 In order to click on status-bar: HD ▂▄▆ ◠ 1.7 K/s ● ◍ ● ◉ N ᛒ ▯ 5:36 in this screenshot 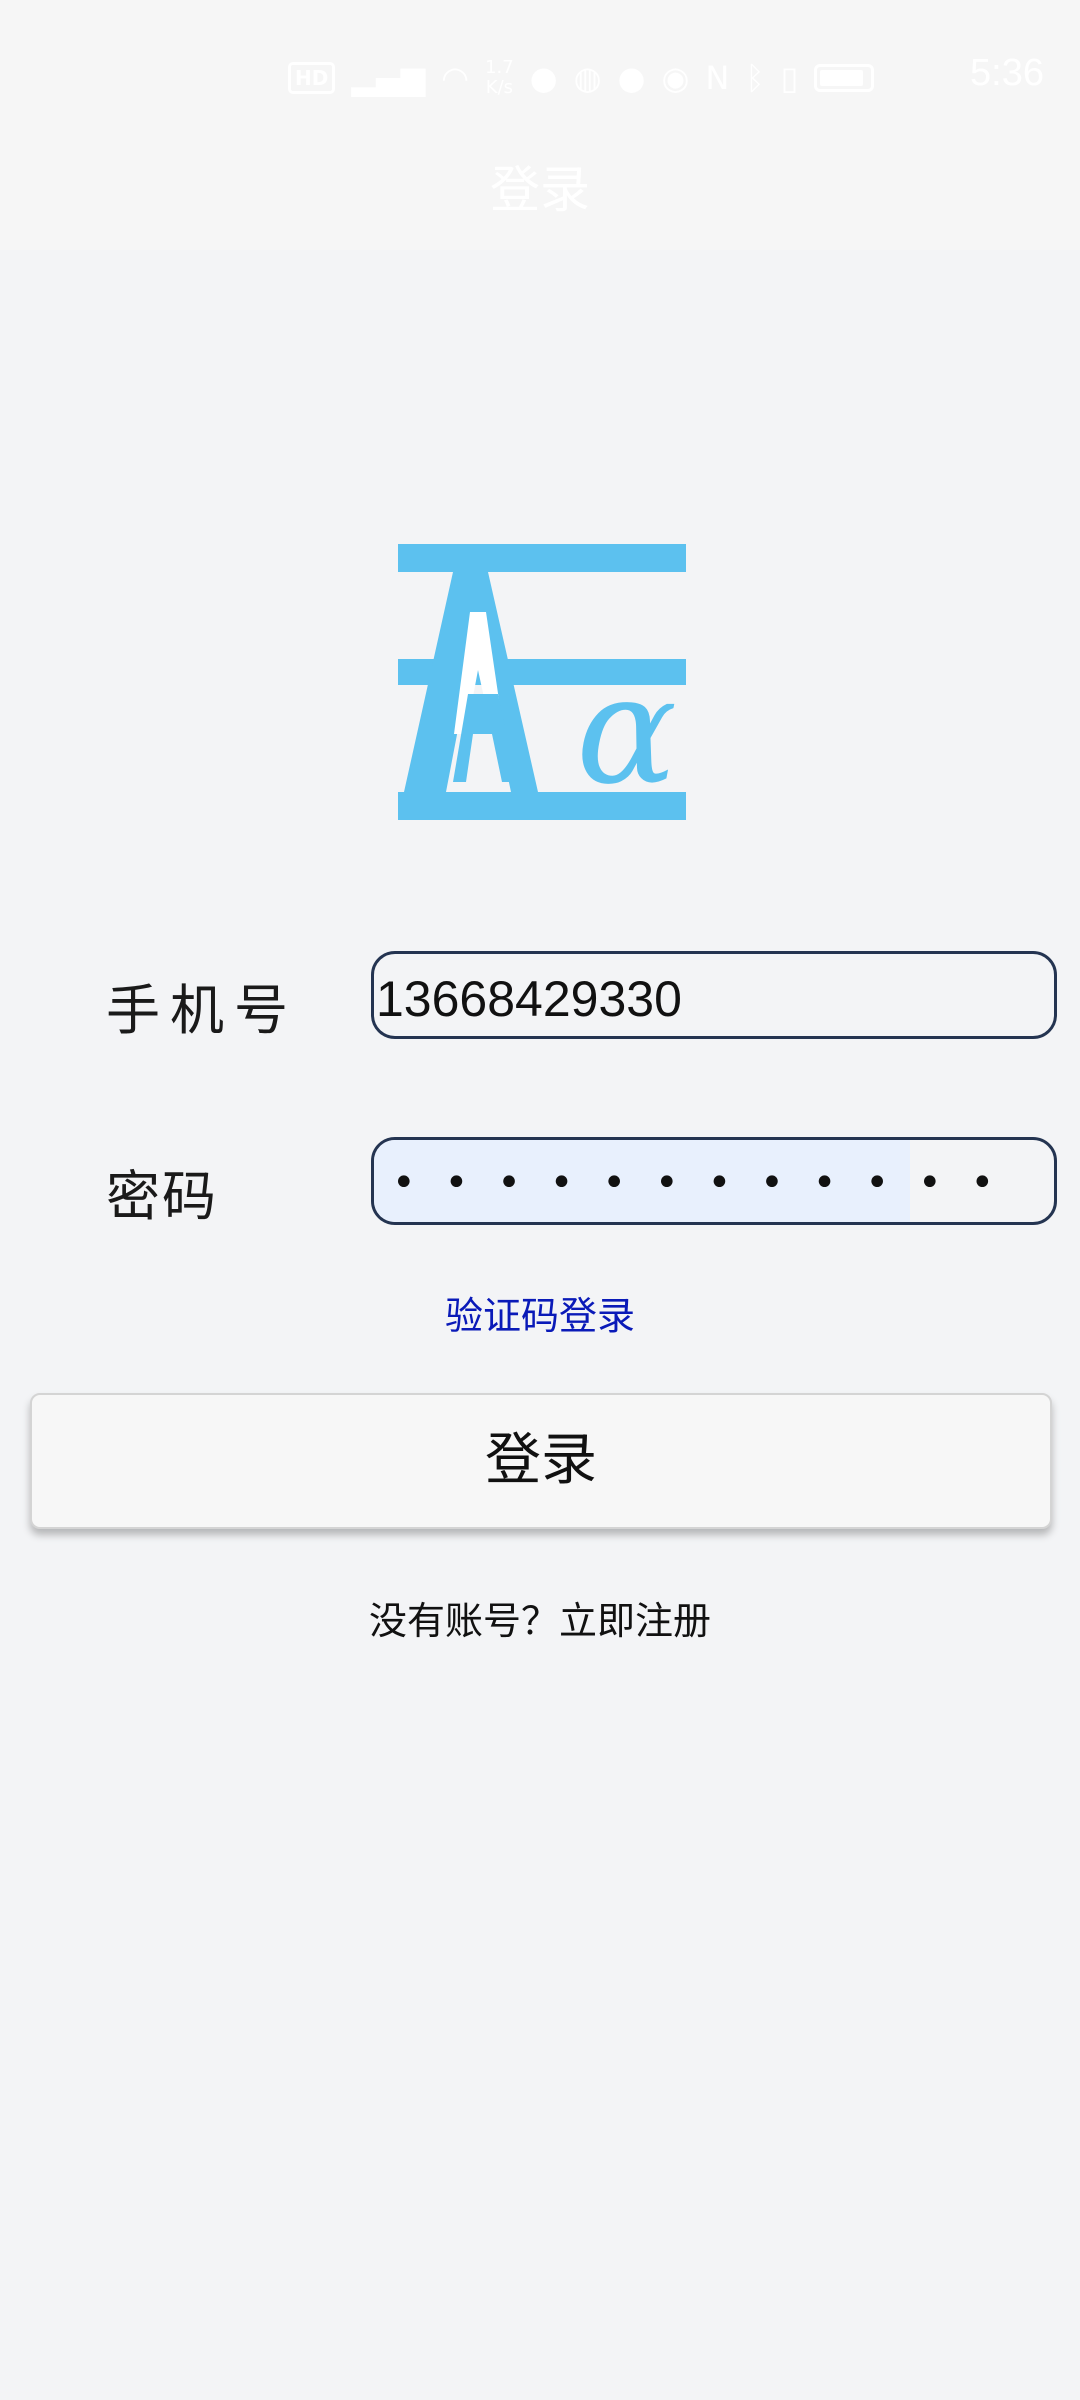, I will do `click(540, 65)`.